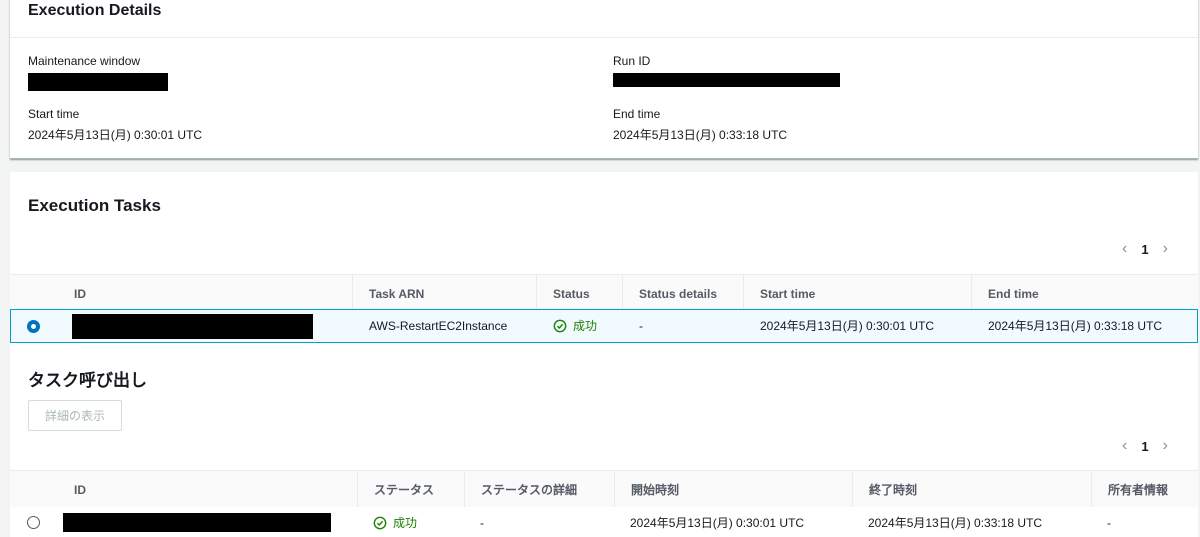 Image resolution: width=1200 pixels, height=537 pixels. I want to click on col-end-time: End time, so click(1084, 294).